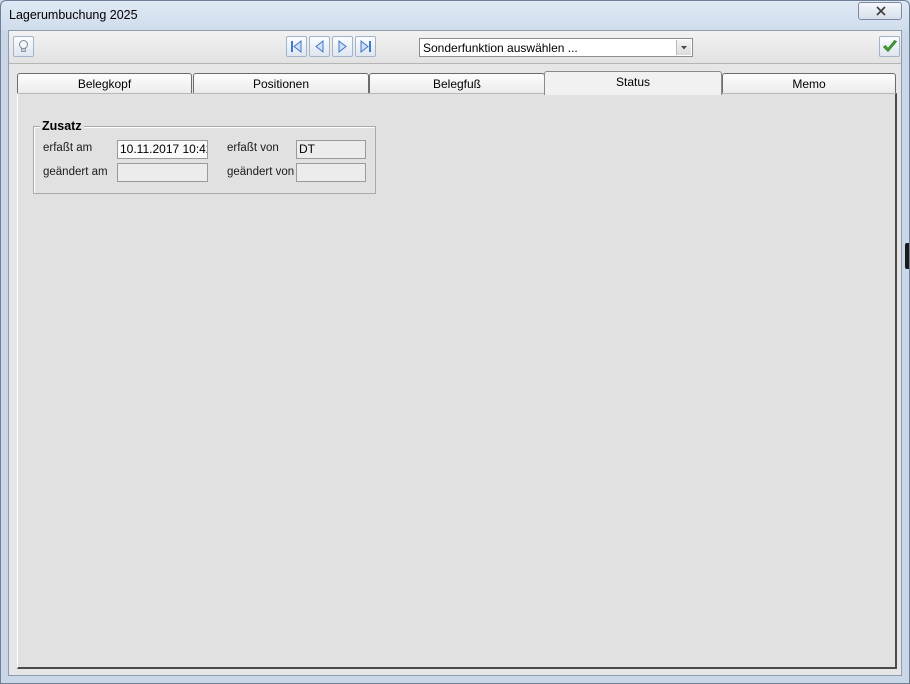 Image resolution: width=910 pixels, height=684 pixels. What do you see at coordinates (261, 172) in the screenshot?
I see `changed-by-label: geändert von` at bounding box center [261, 172].